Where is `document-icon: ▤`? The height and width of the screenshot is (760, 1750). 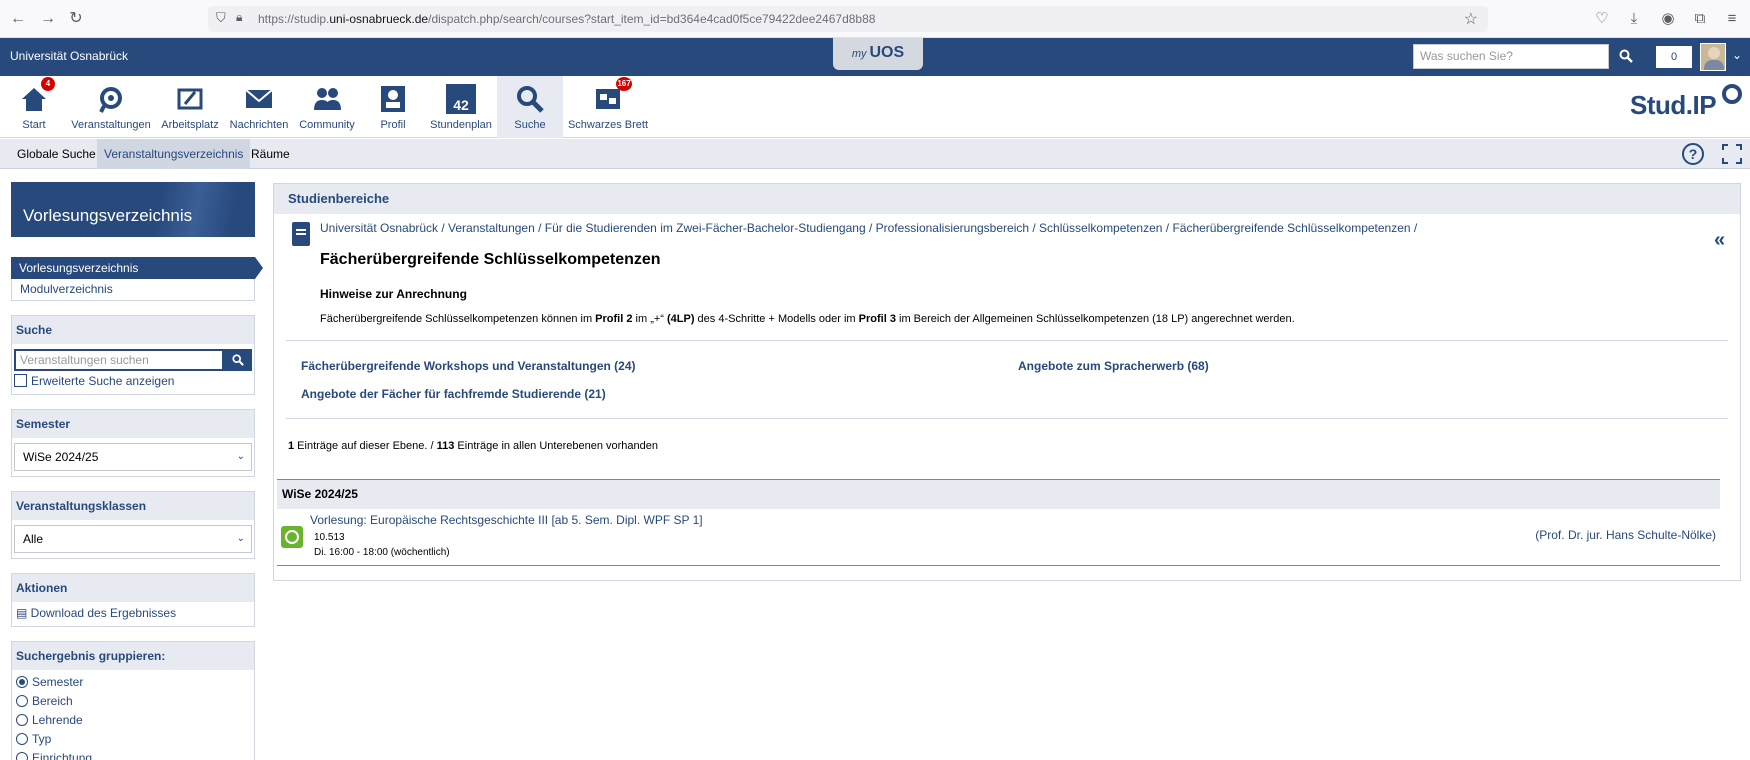
document-icon: ▤ is located at coordinates (23, 613).